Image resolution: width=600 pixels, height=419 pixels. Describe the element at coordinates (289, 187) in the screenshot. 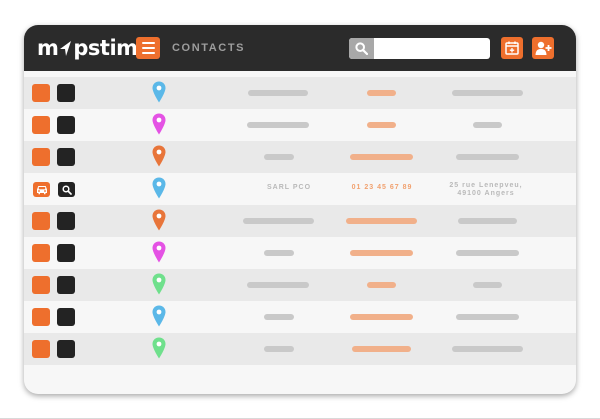

I see `contact-name: SARL PCO` at that location.